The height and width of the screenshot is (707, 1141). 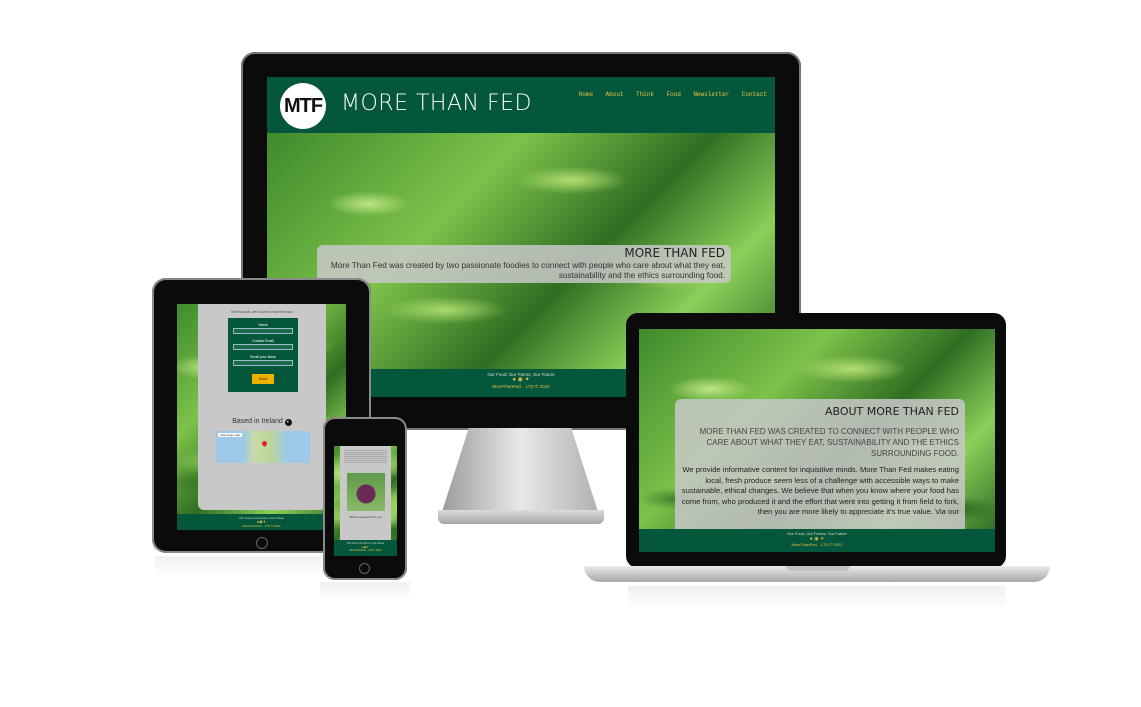 What do you see at coordinates (514, 380) in the screenshot?
I see `facebook-icon: ●` at bounding box center [514, 380].